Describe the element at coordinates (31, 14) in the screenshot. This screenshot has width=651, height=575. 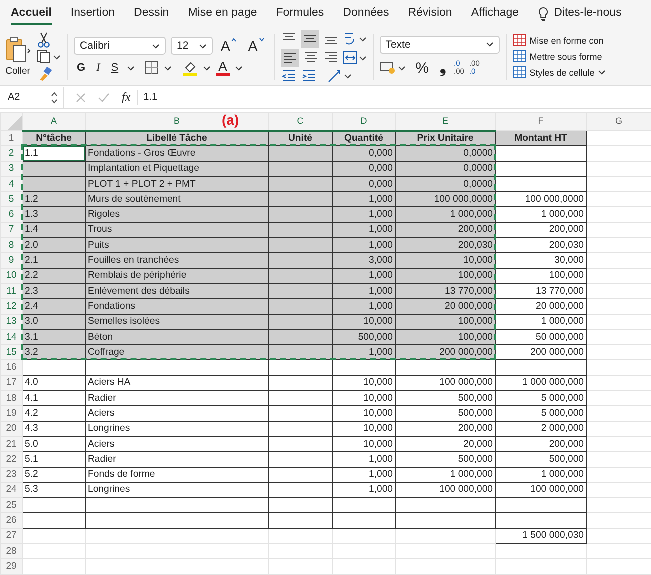
I see `ribbon-tab: Accueil` at that location.